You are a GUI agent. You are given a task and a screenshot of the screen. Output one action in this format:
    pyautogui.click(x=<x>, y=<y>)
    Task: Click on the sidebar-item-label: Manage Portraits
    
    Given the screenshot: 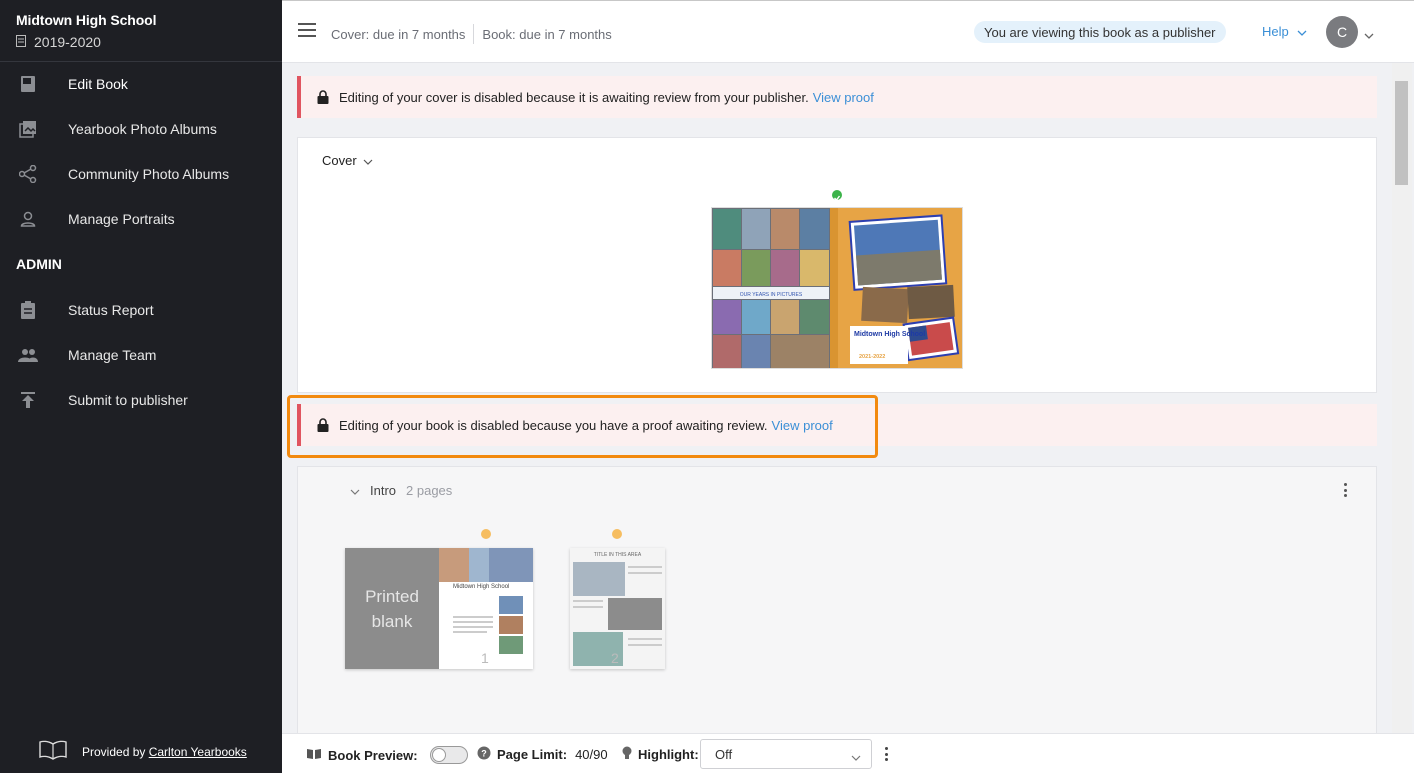 What is the action you would take?
    pyautogui.click(x=121, y=218)
    